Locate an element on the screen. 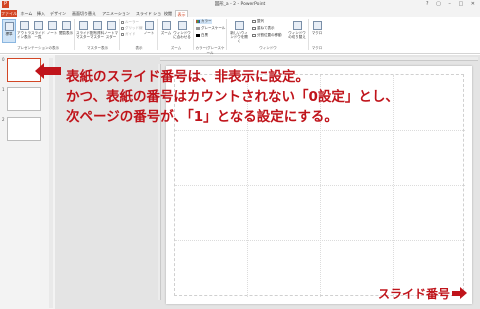 The height and width of the screenshot is (309, 480). thumbnail-number: 2 is located at coordinates (3, 119).